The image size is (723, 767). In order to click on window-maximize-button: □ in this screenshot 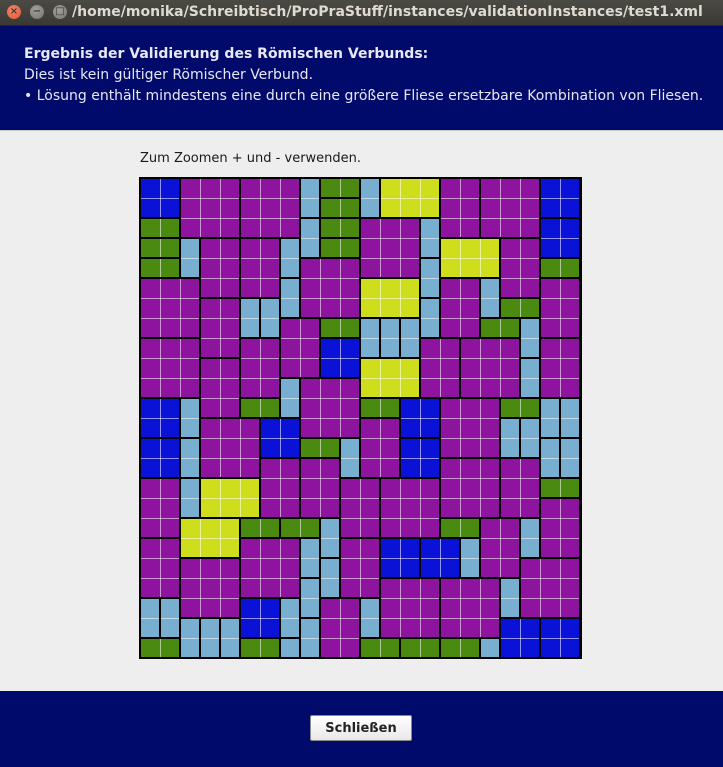, I will do `click(60, 12)`.